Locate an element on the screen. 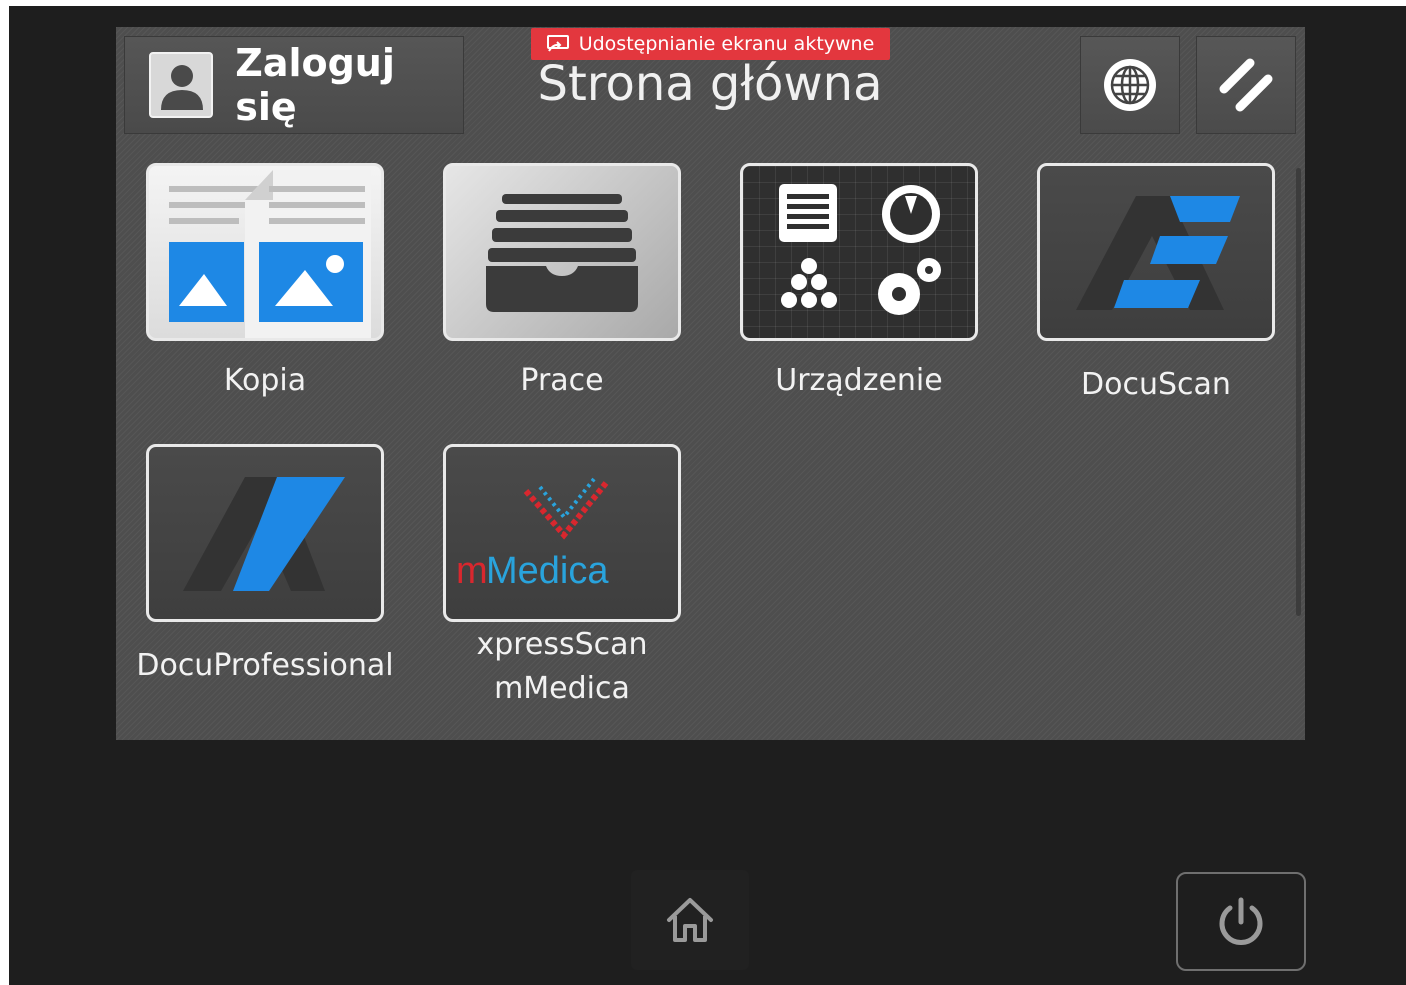  screen-share-icon is located at coordinates (557, 43).